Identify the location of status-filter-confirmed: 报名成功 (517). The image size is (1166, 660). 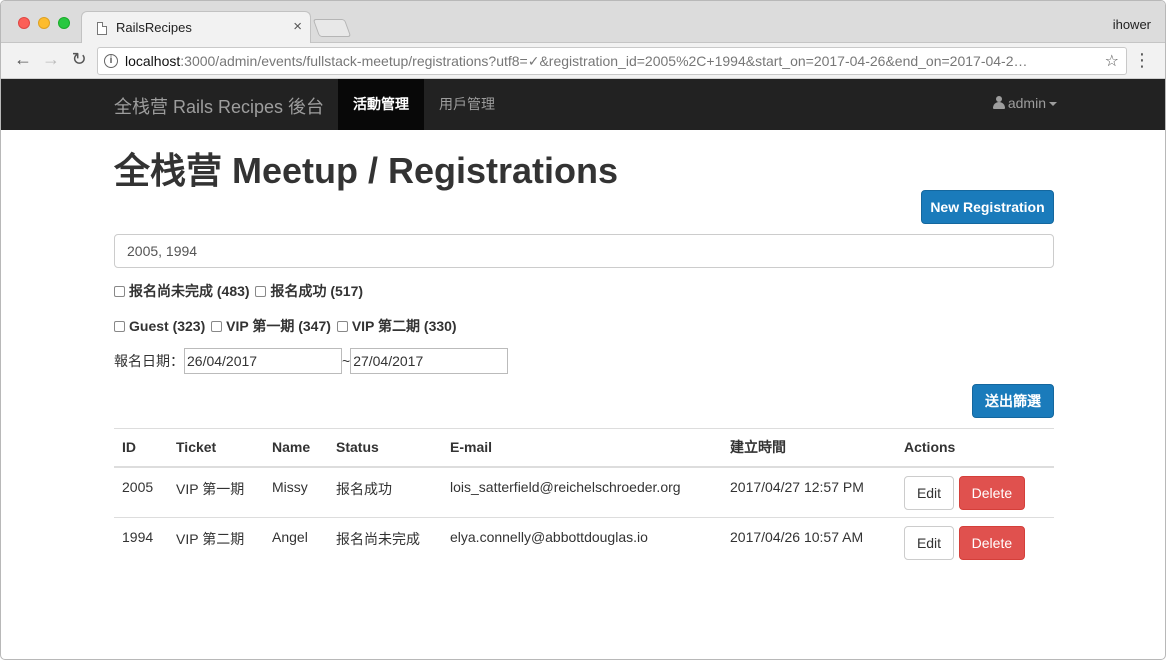
(309, 291).